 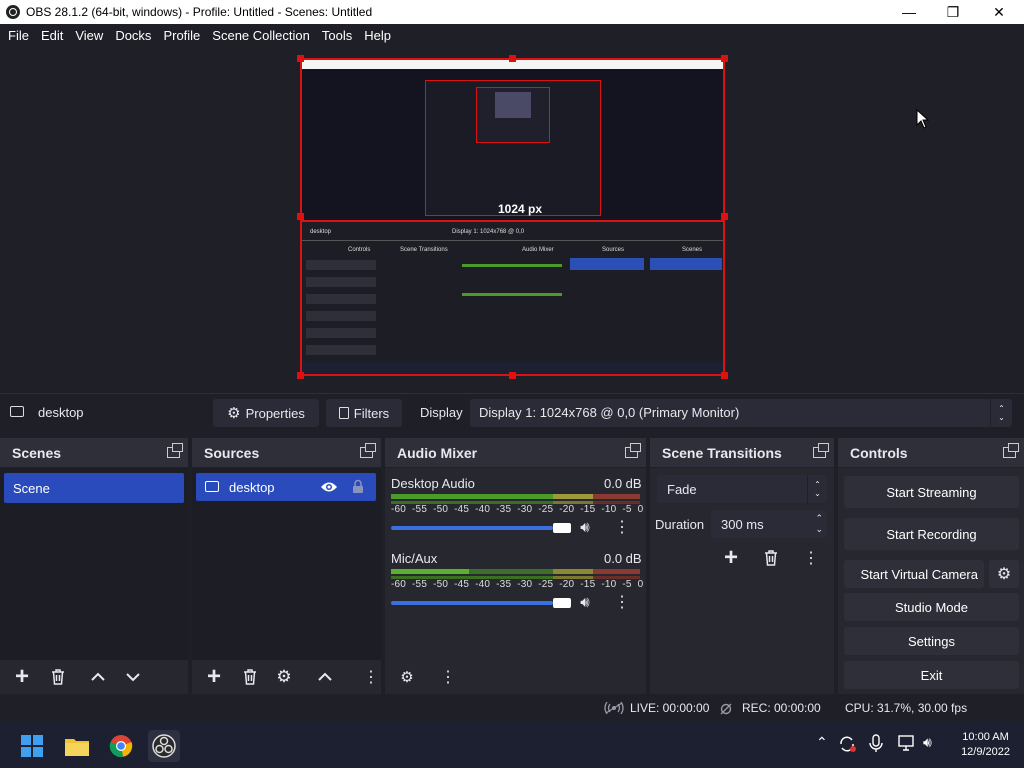 I want to click on resize-handle-right, so click(x=724, y=216).